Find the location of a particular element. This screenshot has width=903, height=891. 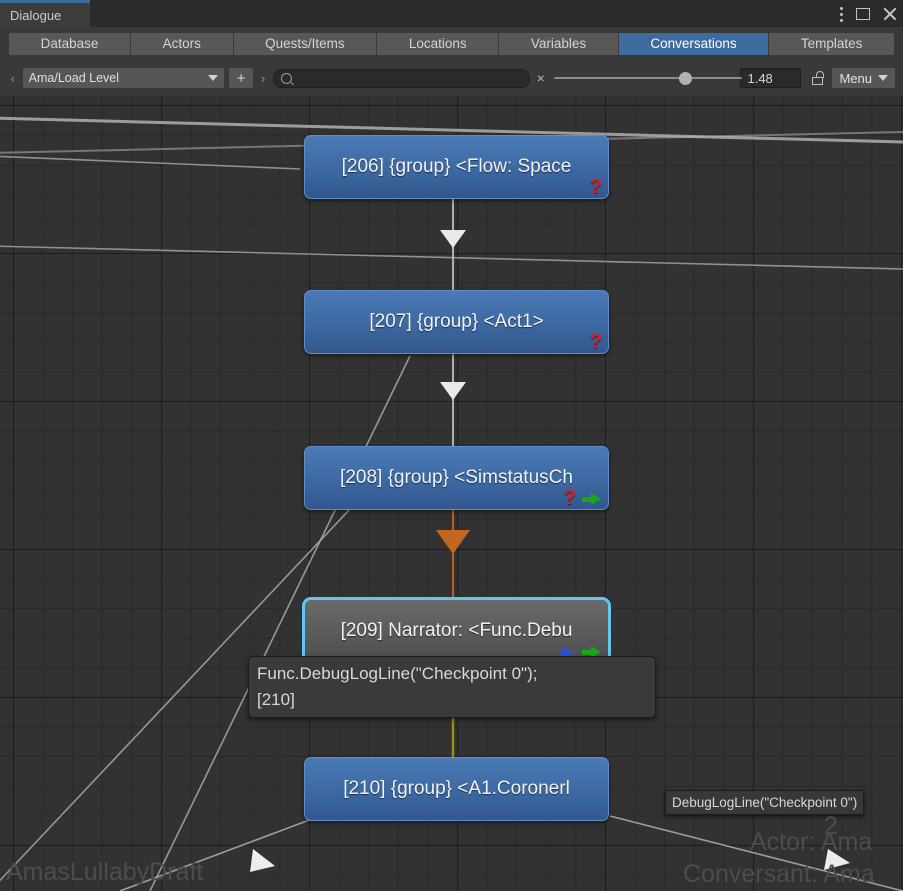

ghost-actor-label: Actor: Ama is located at coordinates (811, 842).